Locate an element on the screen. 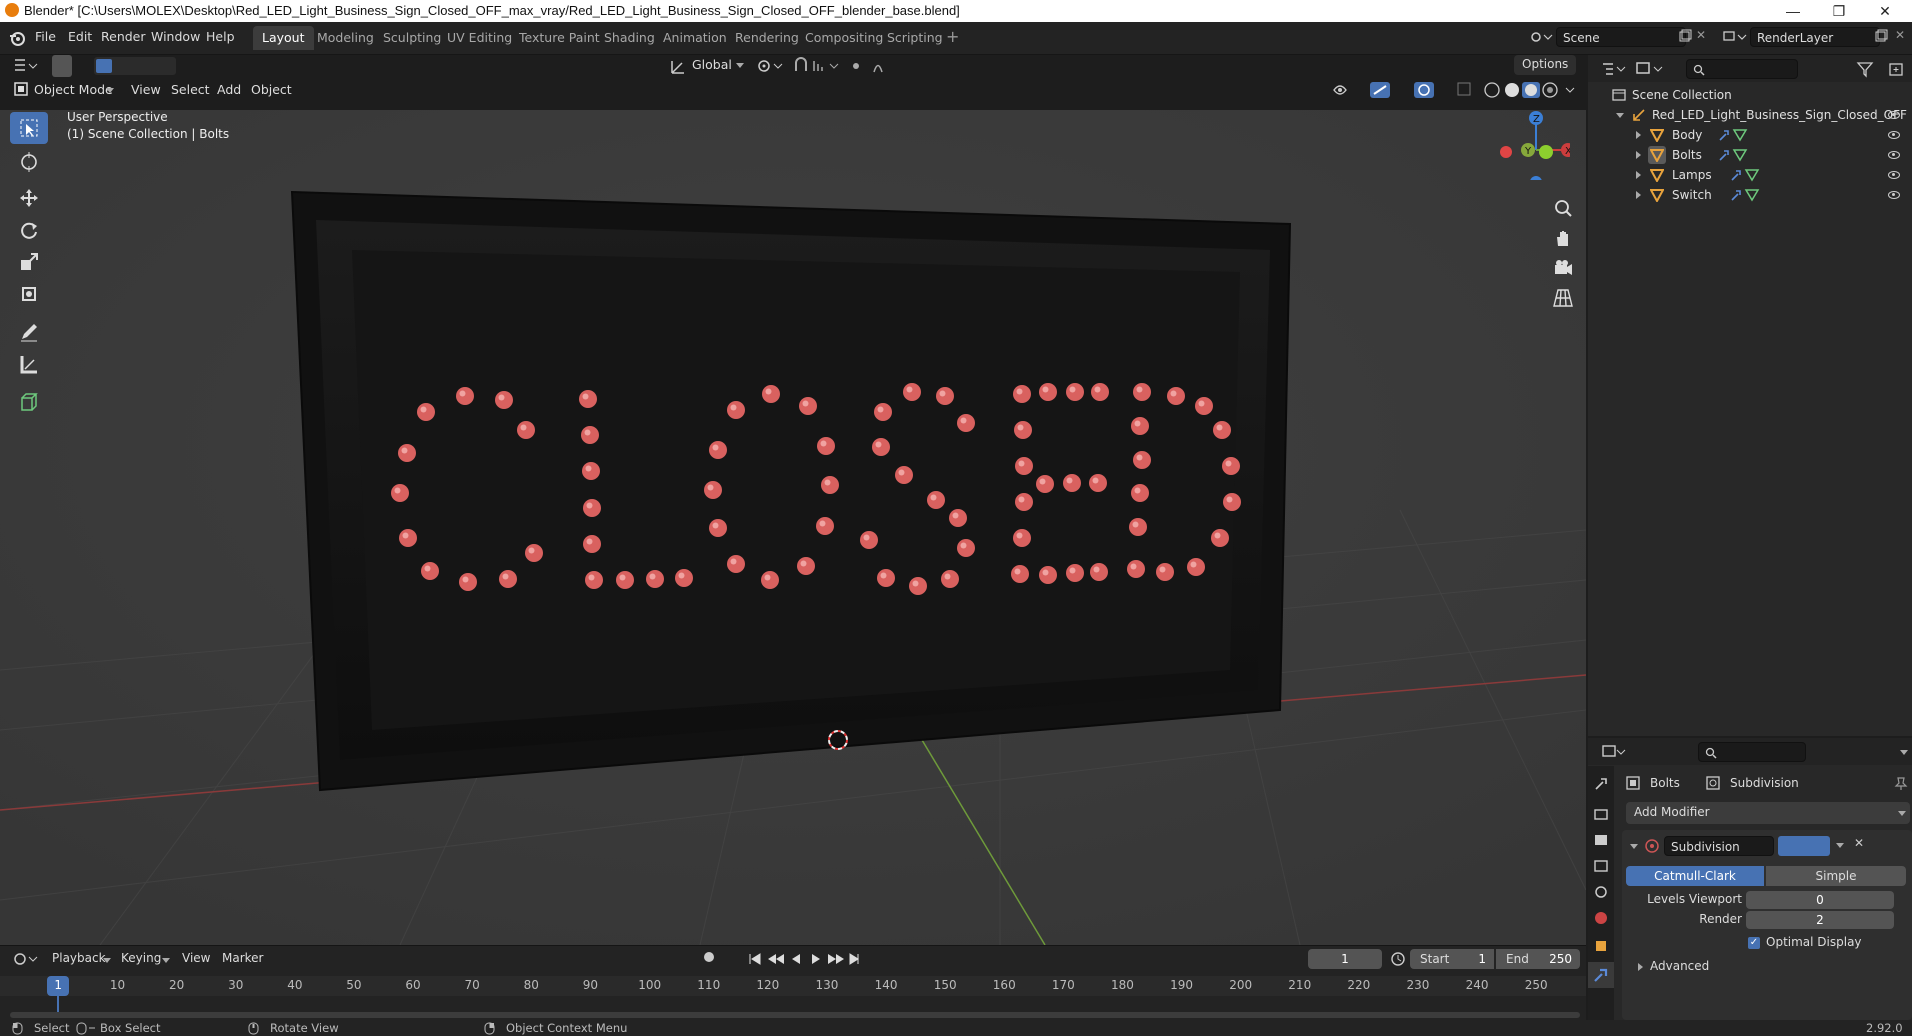  add-cube-tool is located at coordinates (29, 402).